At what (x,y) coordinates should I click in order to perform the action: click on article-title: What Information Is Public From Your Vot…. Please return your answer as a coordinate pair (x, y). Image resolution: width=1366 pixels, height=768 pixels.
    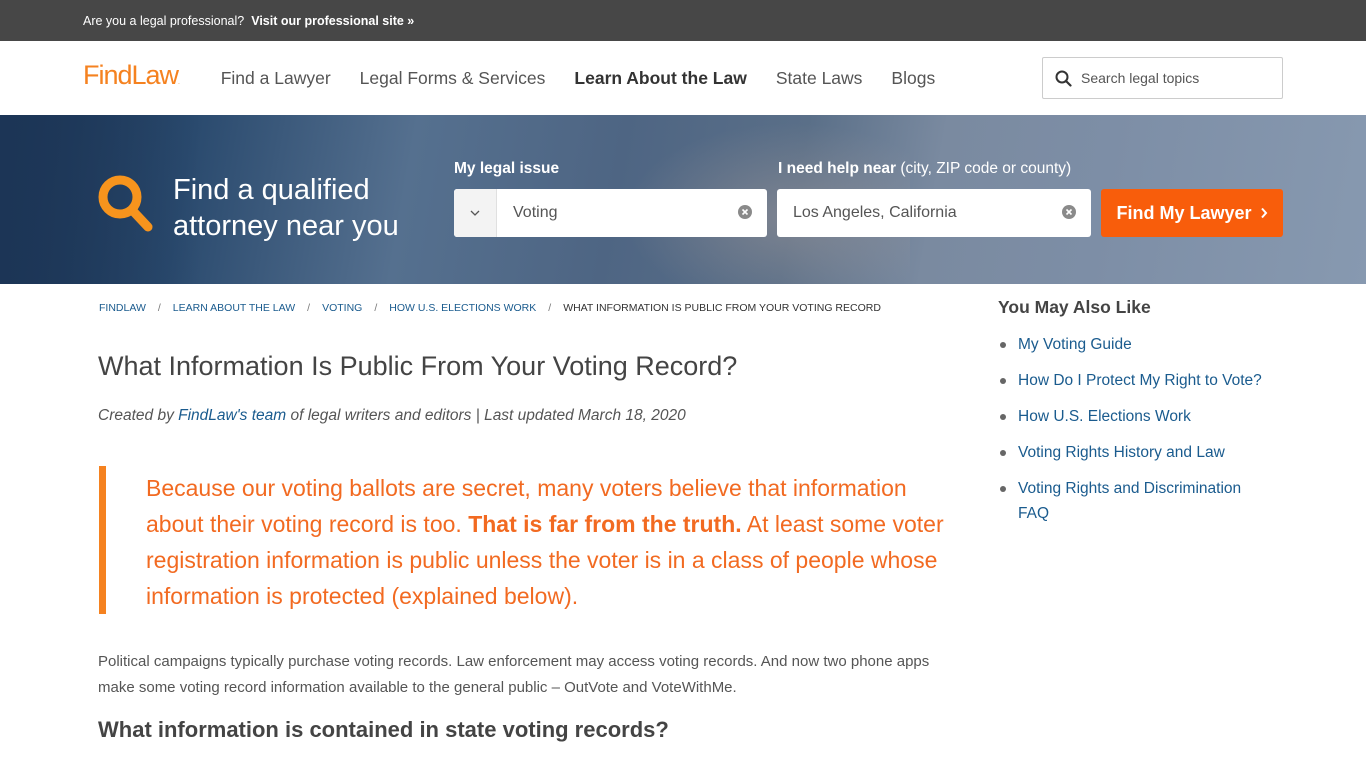
    Looking at the image, I should click on (418, 366).